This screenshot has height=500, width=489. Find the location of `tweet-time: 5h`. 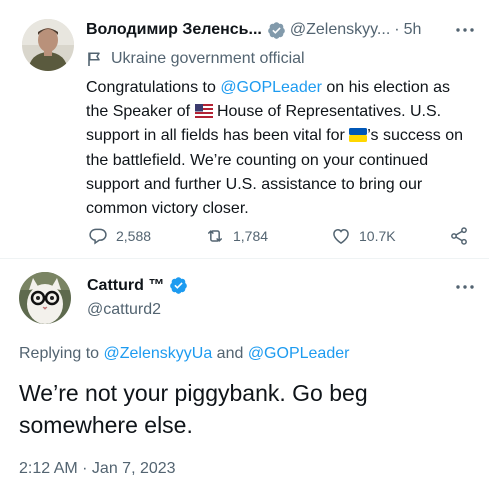

tweet-time: 5h is located at coordinates (413, 30).